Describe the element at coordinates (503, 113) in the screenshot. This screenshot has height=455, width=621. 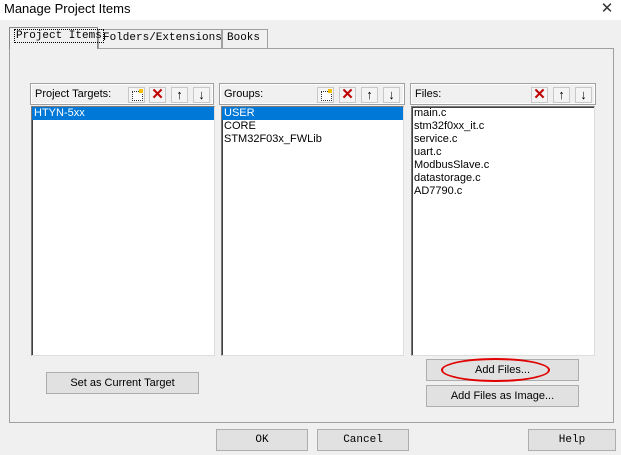
I see `list-item: main.c` at that location.